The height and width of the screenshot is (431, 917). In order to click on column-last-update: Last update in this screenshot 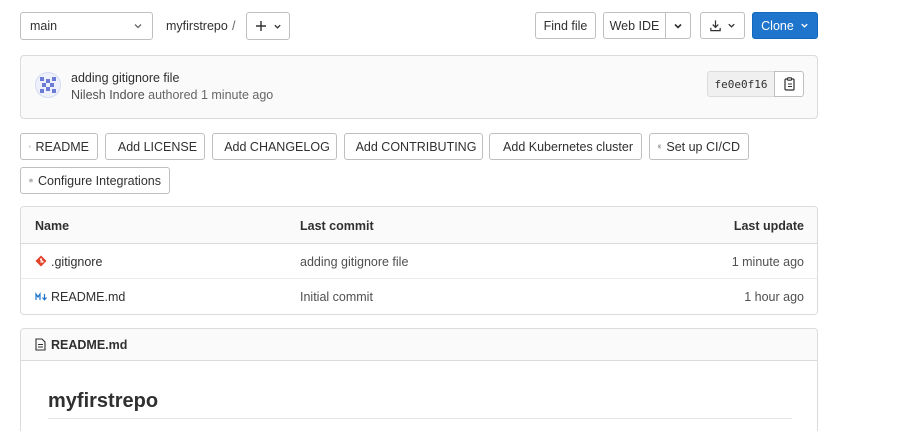, I will do `click(768, 226)`.